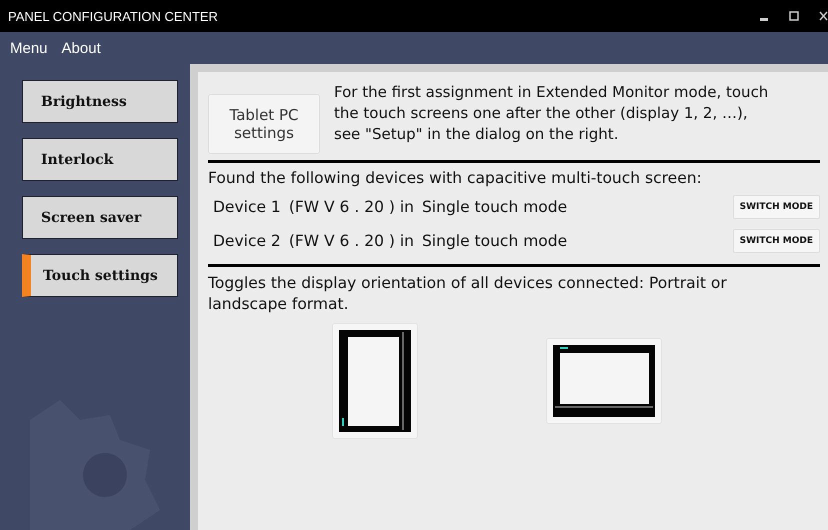 The width and height of the screenshot is (828, 530). I want to click on device-name: Device 2, so click(247, 241).